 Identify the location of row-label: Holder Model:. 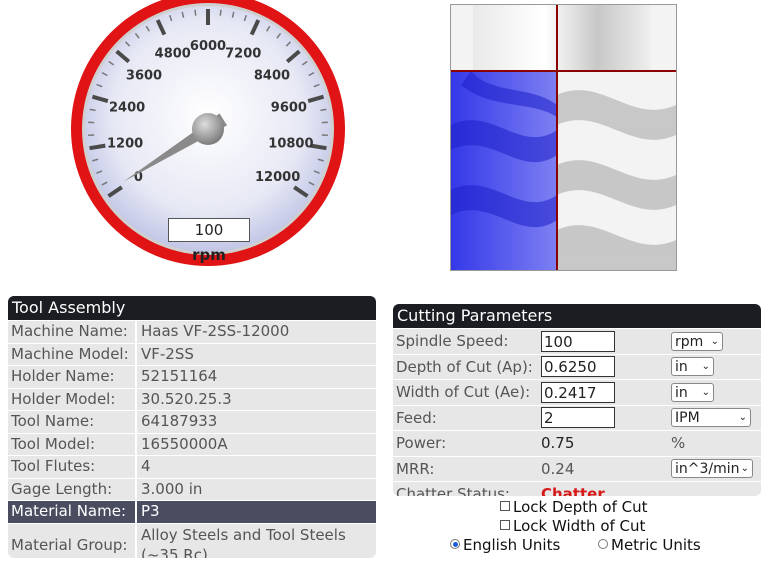
(72, 399).